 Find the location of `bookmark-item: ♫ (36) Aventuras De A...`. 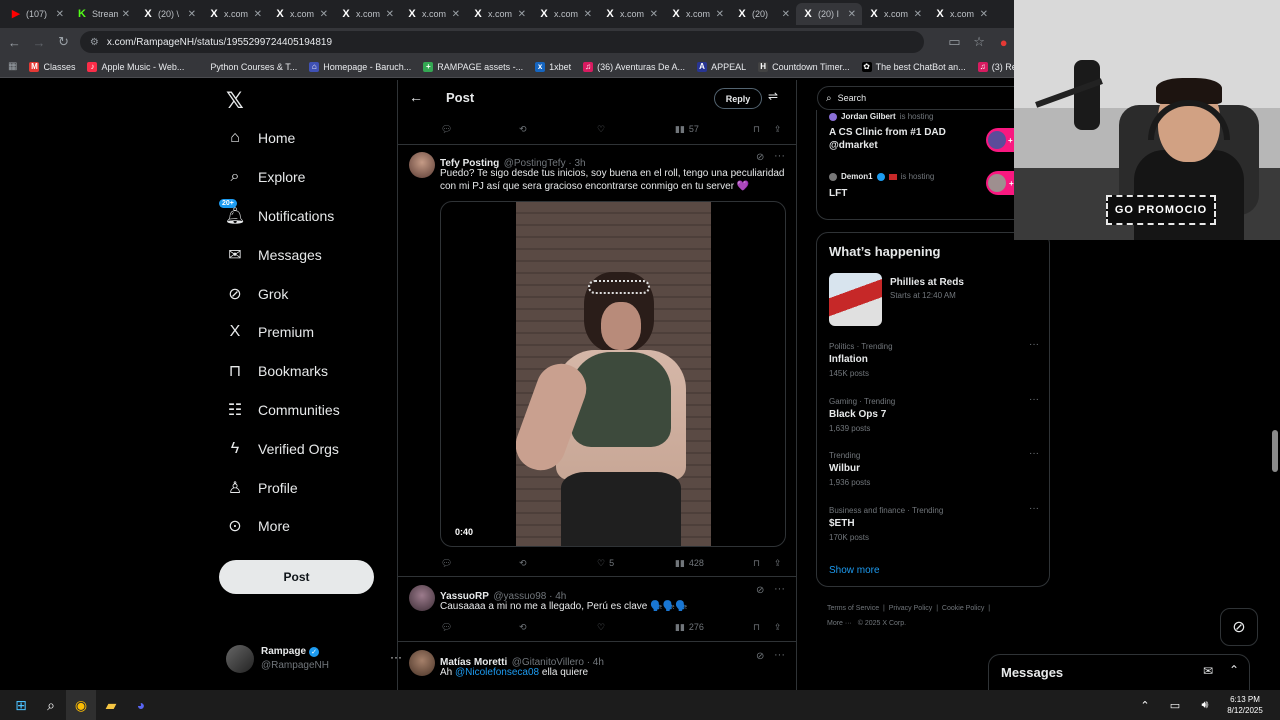

bookmark-item: ♫ (36) Aventuras De A... is located at coordinates (634, 66).